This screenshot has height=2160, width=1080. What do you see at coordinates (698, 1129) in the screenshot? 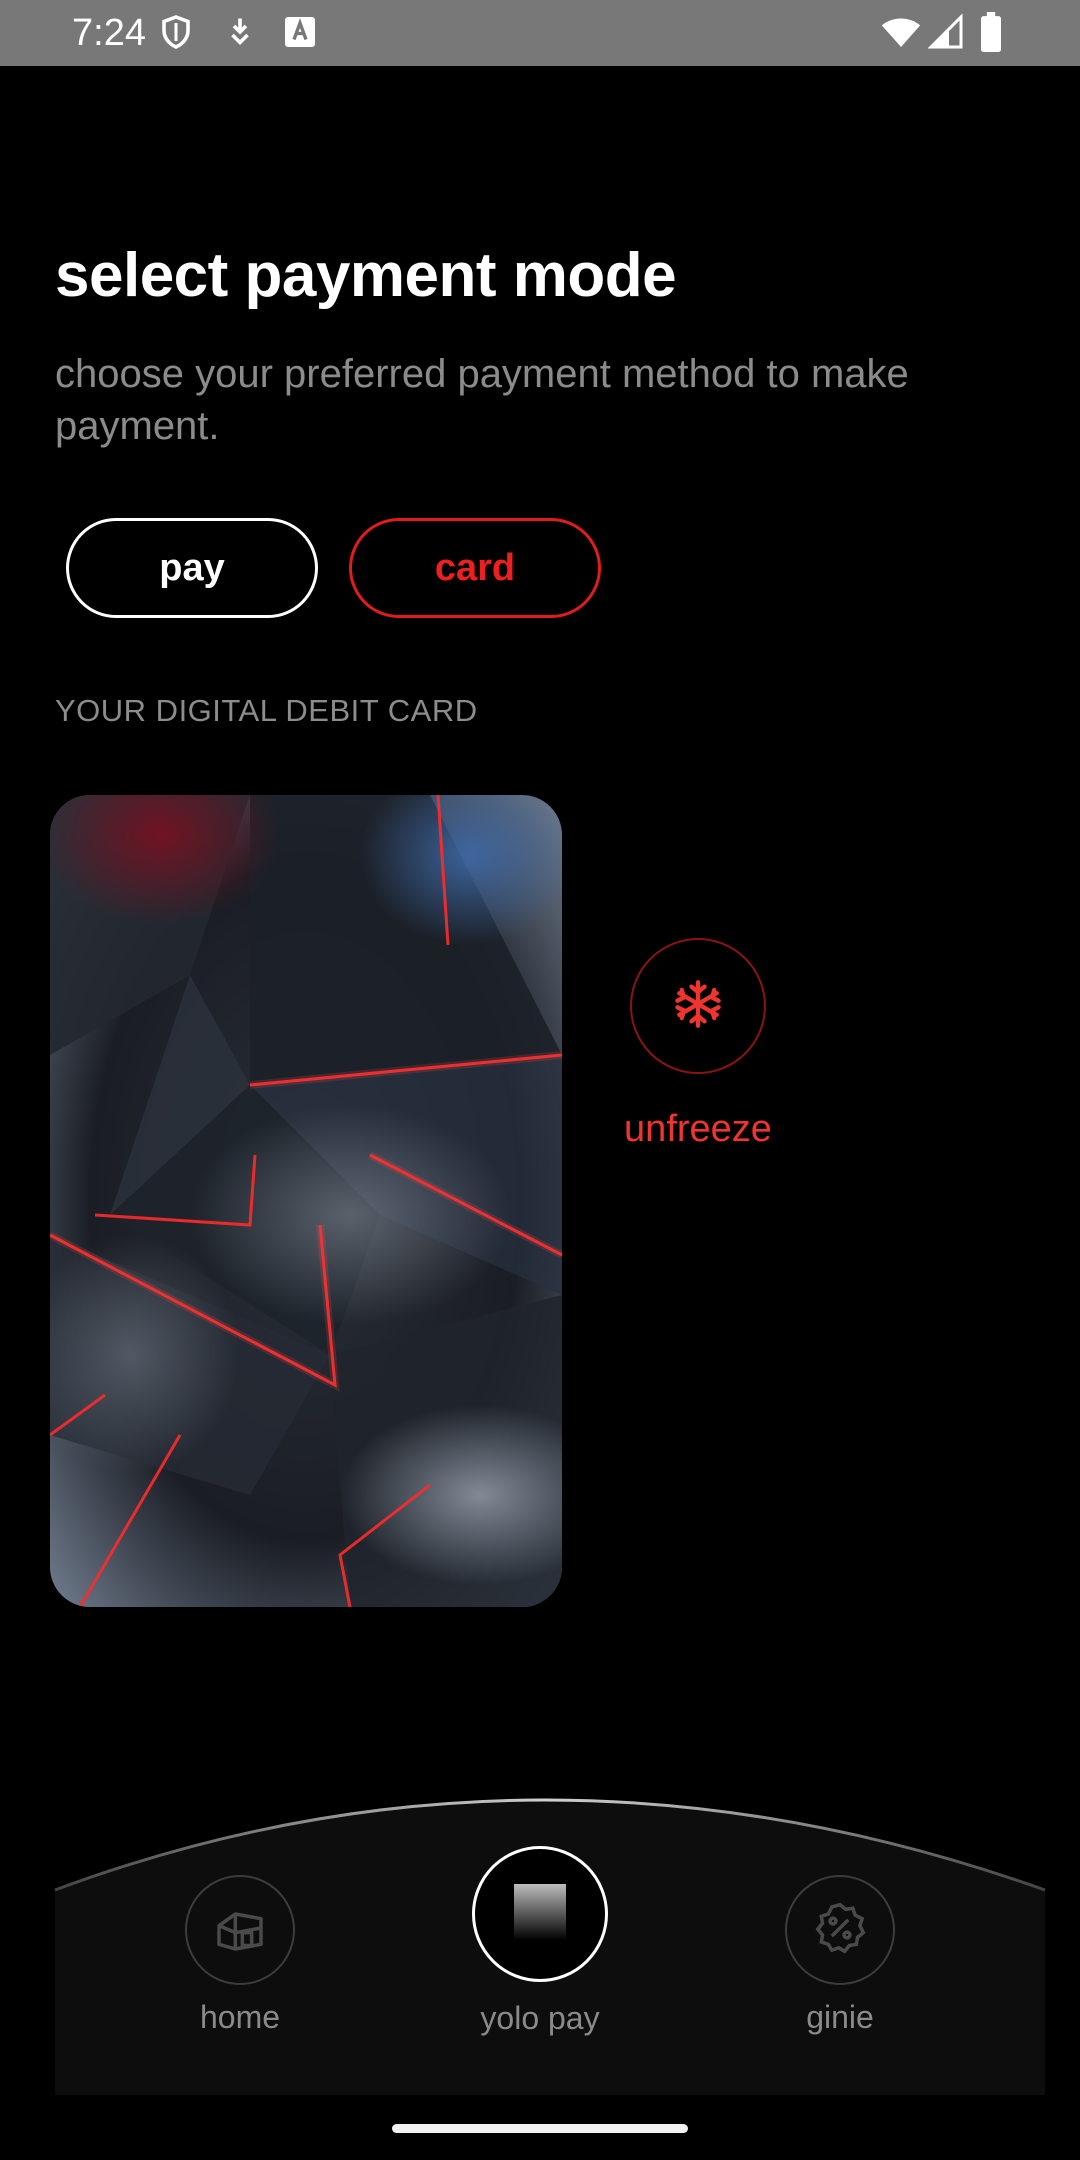
I see `unfreeze-label: unfreeze` at bounding box center [698, 1129].